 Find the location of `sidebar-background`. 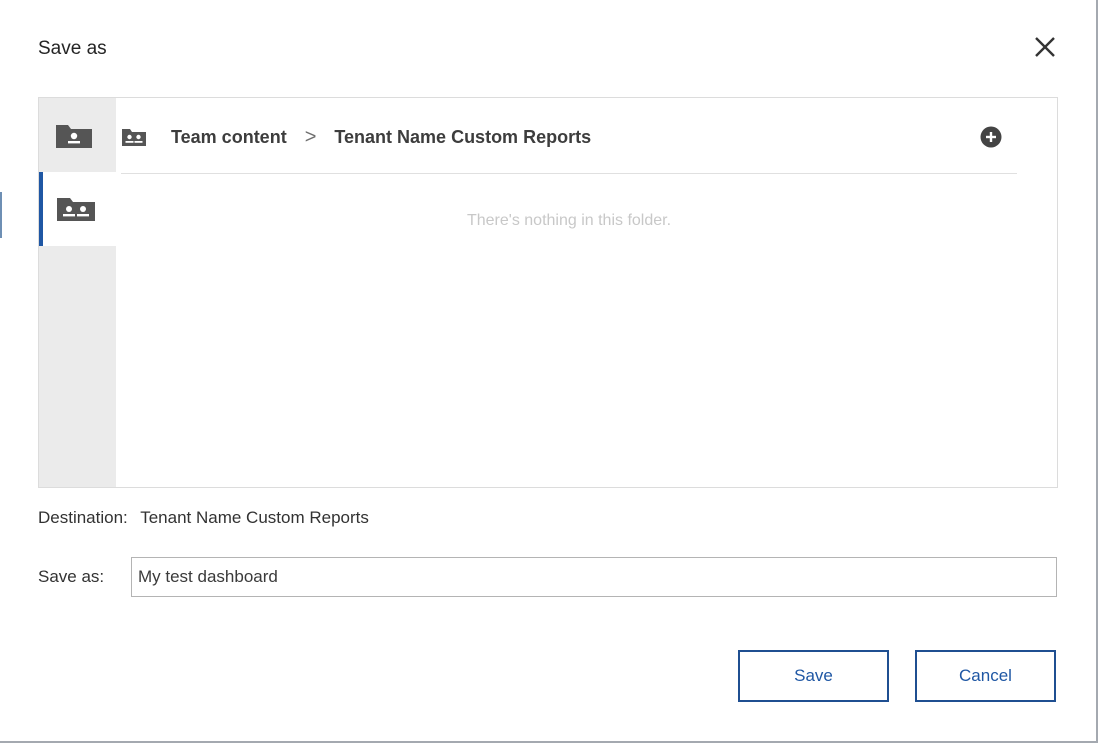

sidebar-background is located at coordinates (77, 366).